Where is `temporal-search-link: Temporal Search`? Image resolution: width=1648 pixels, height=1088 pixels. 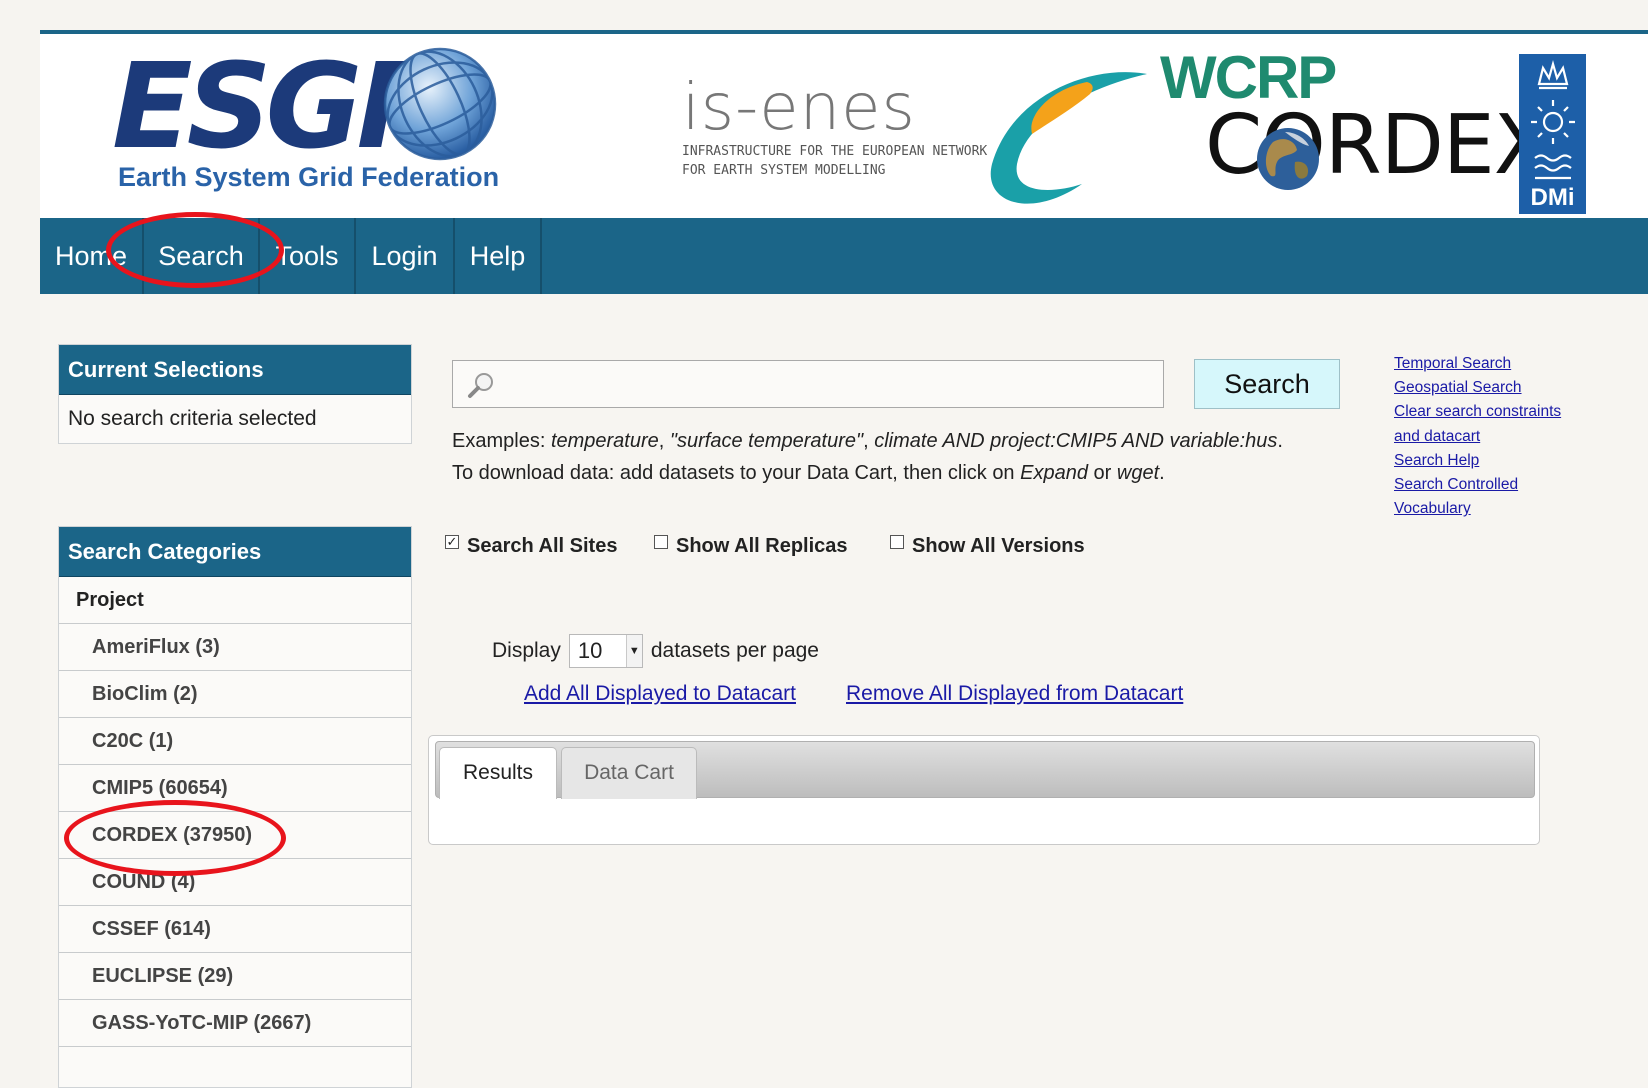 temporal-search-link: Temporal Search is located at coordinates (1519, 364).